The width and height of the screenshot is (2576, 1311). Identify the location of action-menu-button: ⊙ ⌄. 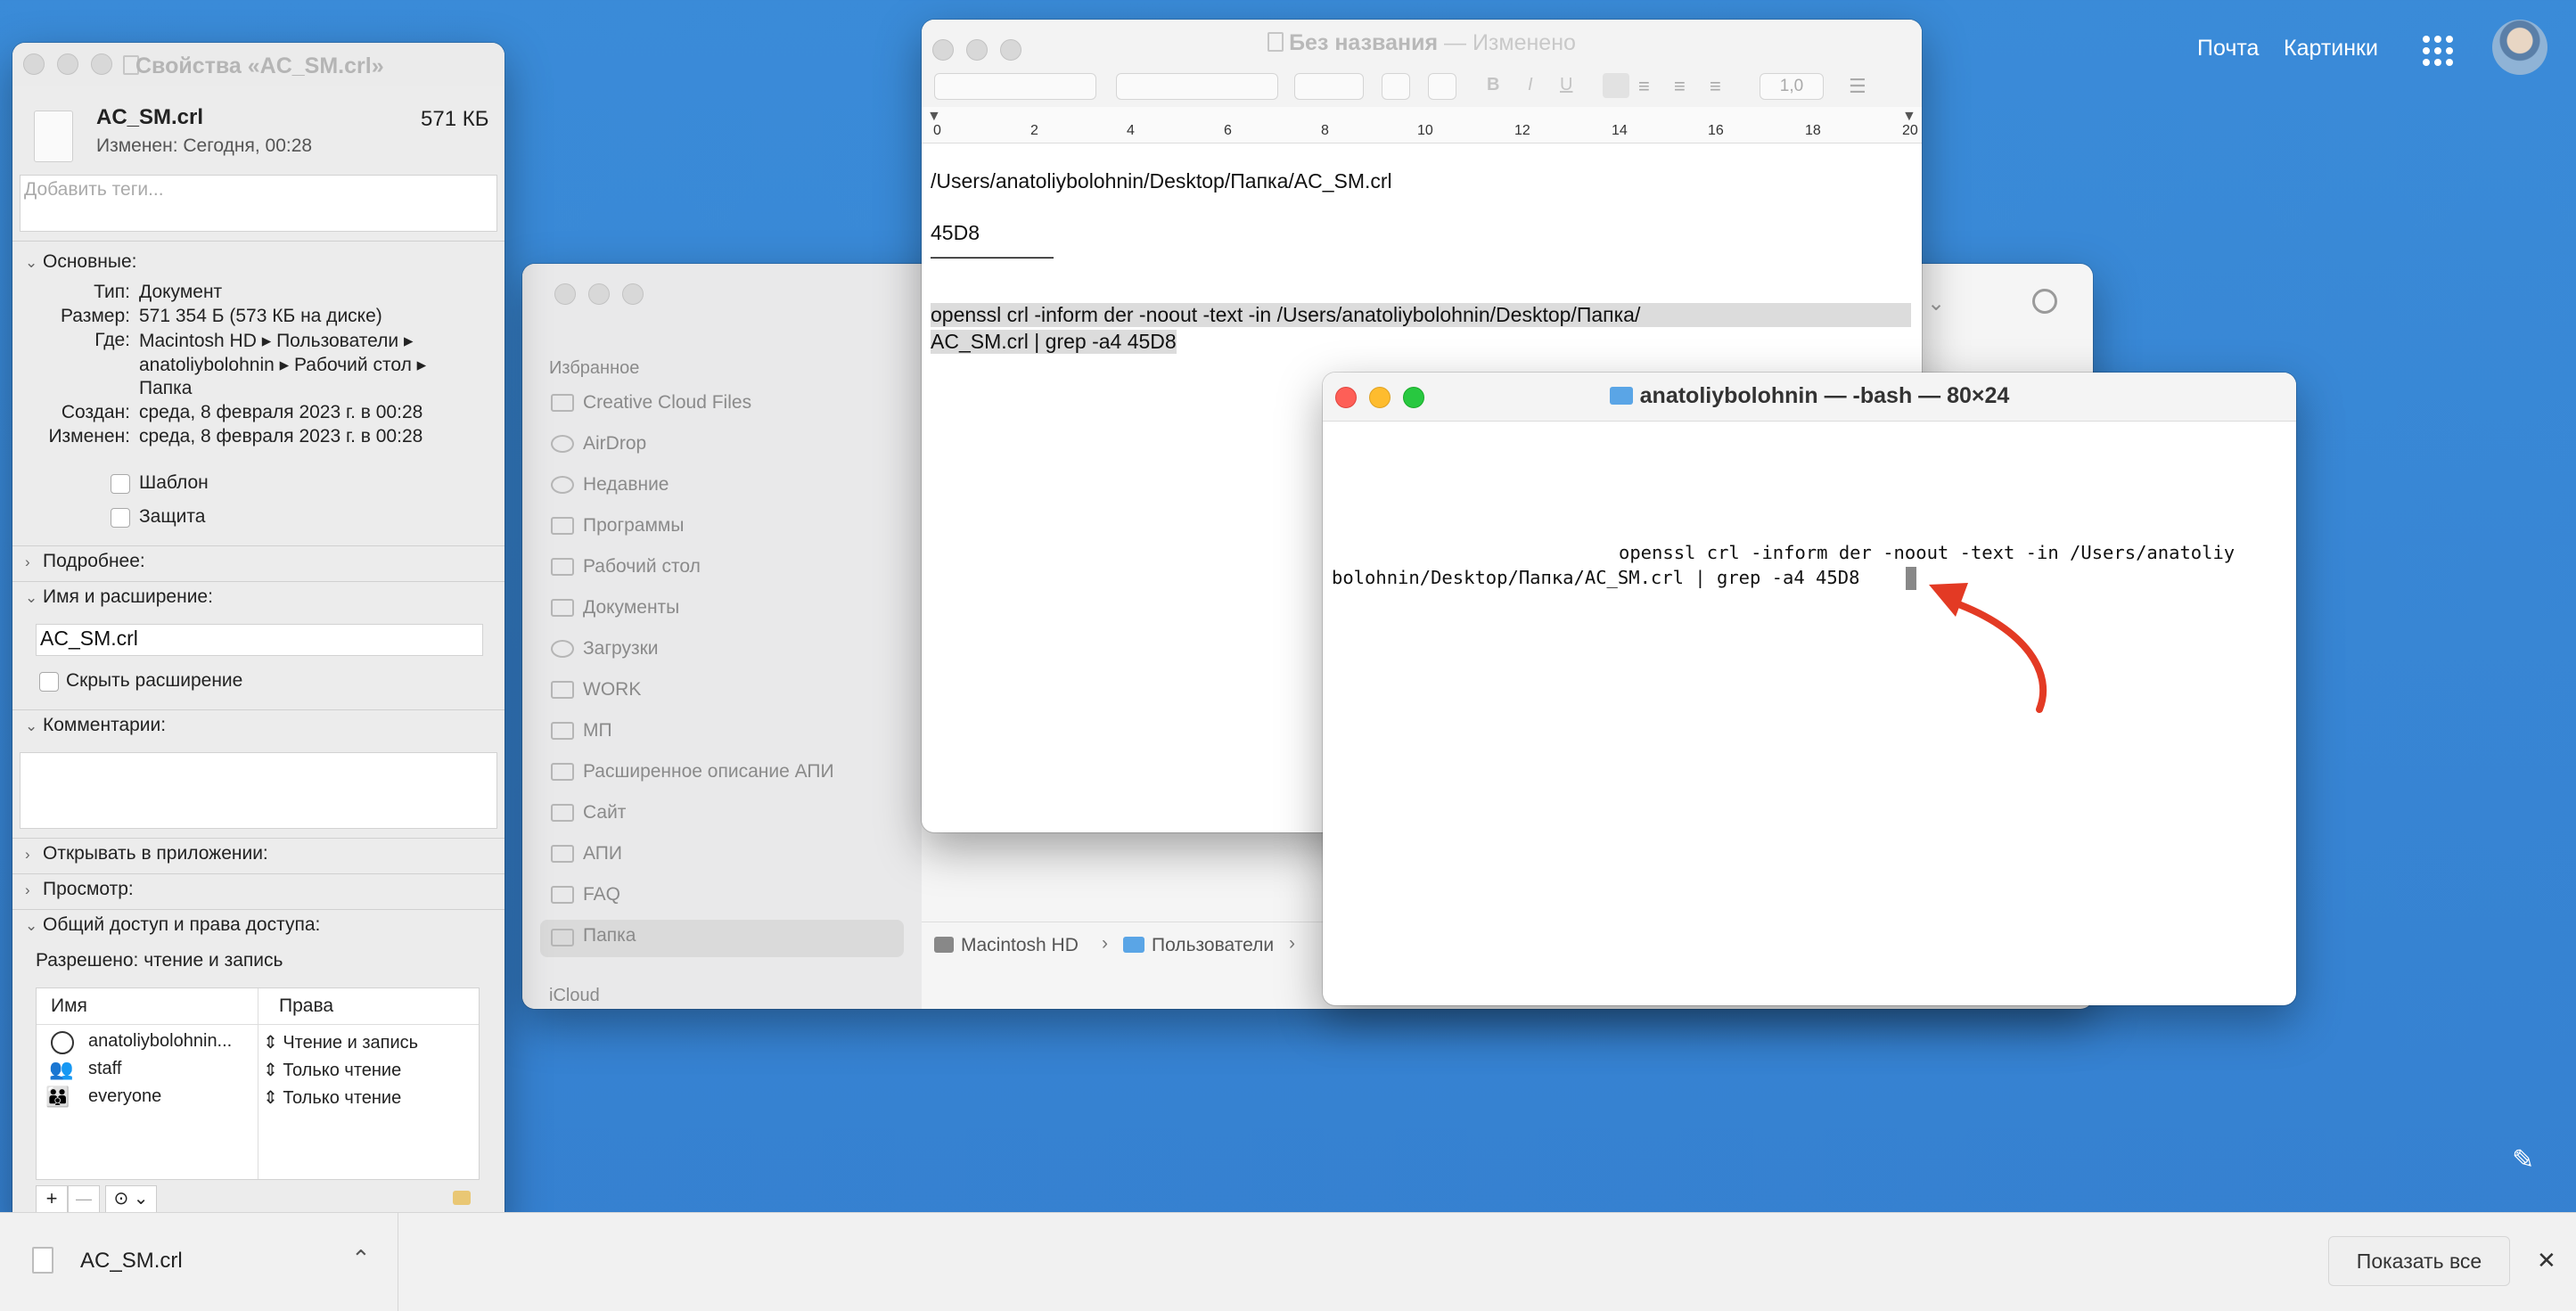
(131, 1199).